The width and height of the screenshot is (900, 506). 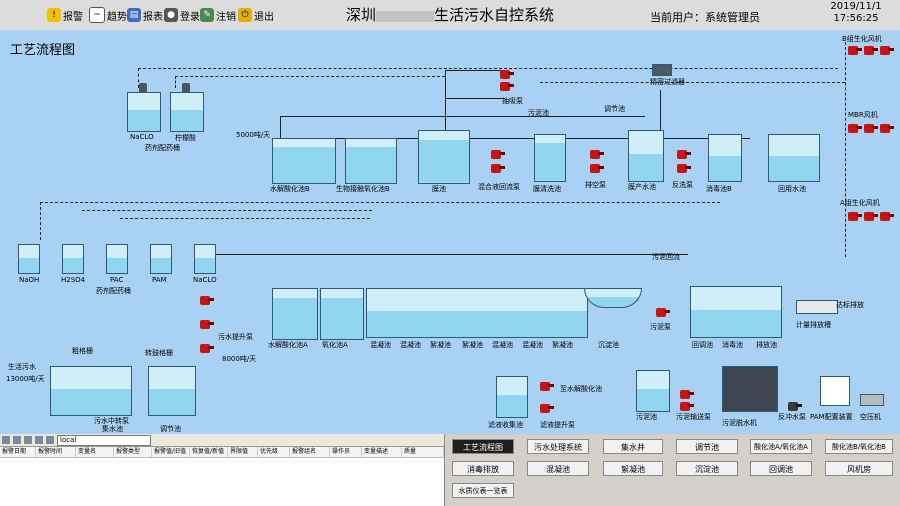 I want to click on tank-regulate-disinfect-discharge, so click(x=736, y=312).